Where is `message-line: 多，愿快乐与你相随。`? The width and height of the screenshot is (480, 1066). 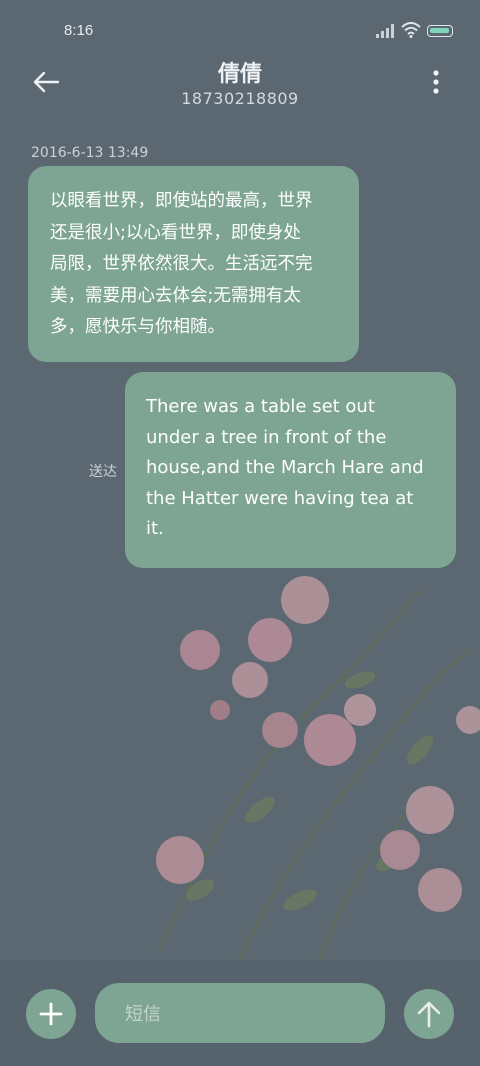 message-line: 多，愿快乐与你相随。 is located at coordinates (137, 327).